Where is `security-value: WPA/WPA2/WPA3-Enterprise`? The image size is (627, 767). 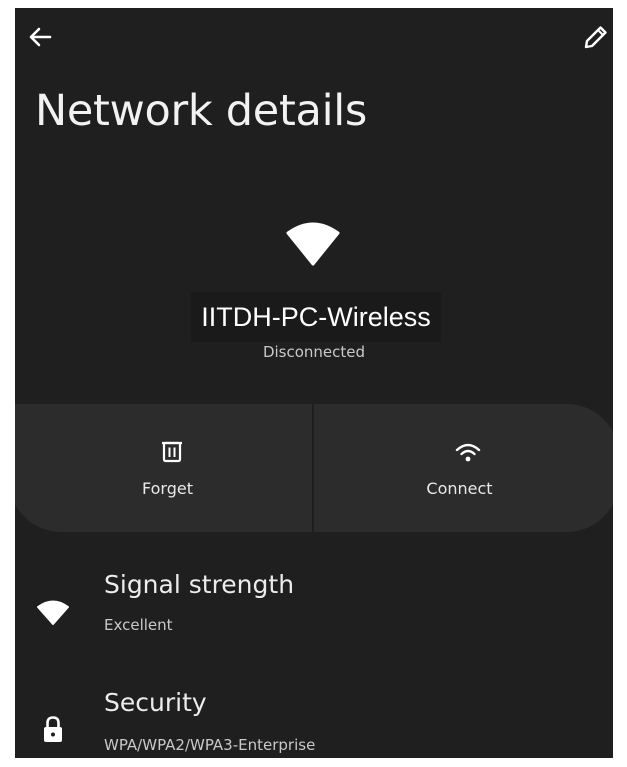
security-value: WPA/WPA2/WPA3-Enterprise is located at coordinates (210, 745).